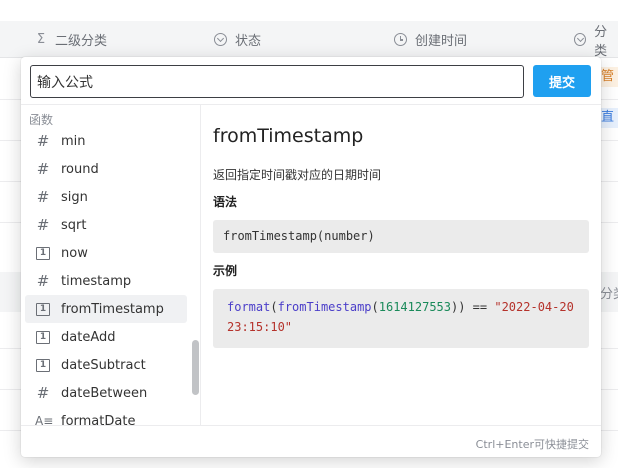 This screenshot has height=468, width=618. I want to click on function-item-fromtimestamp: 1 fromTimestamp, so click(106, 309).